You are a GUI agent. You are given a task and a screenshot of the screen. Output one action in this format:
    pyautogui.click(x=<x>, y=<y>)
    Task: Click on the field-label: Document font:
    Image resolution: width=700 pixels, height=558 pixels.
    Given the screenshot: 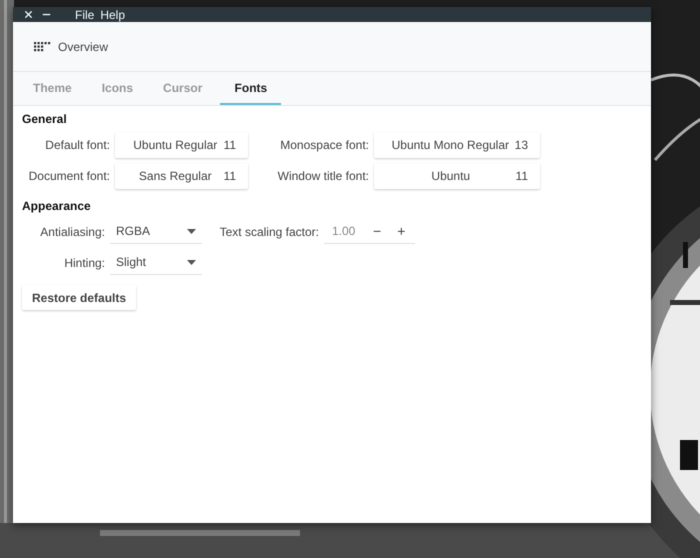 What is the action you would take?
    pyautogui.click(x=69, y=176)
    